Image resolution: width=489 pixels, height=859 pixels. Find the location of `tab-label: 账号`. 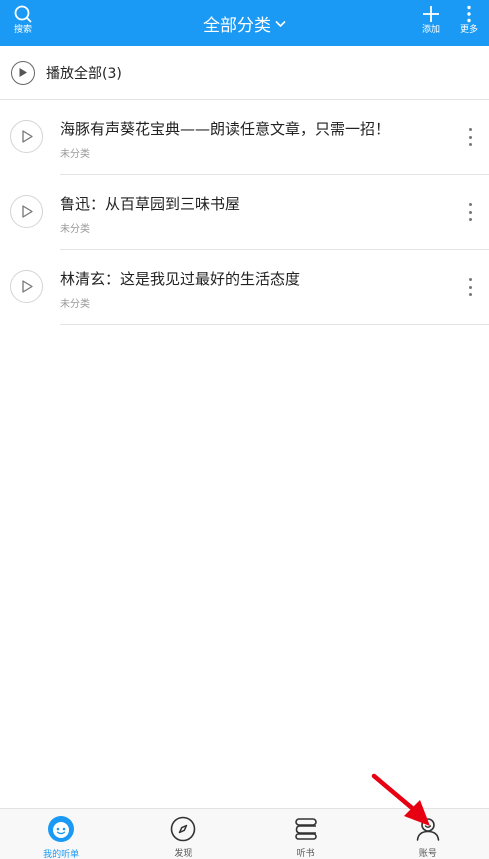

tab-label: 账号 is located at coordinates (427, 854).